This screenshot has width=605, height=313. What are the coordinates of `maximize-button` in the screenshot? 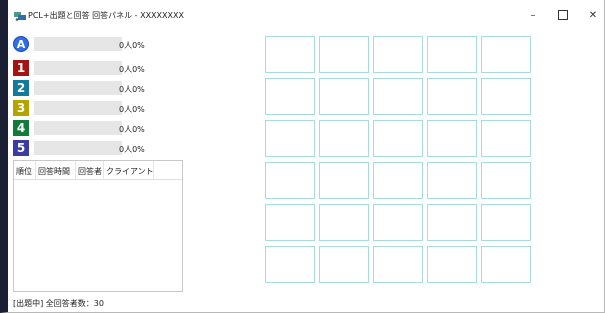 It's located at (563, 16).